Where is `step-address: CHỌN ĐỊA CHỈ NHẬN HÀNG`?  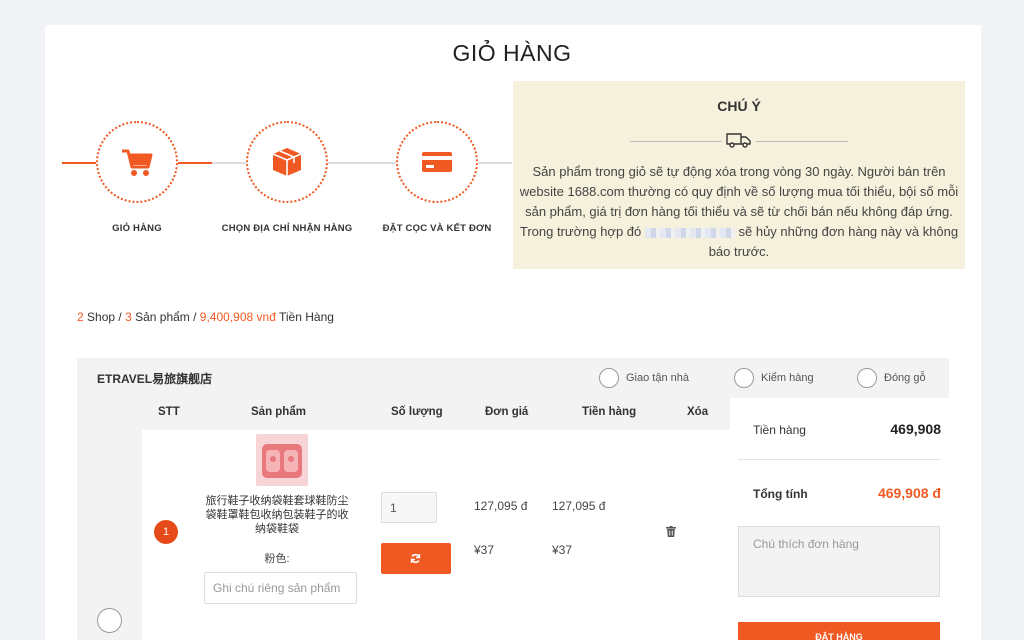
step-address: CHỌN ĐỊA CHỈ NHẬN HÀNG is located at coordinates (287, 176).